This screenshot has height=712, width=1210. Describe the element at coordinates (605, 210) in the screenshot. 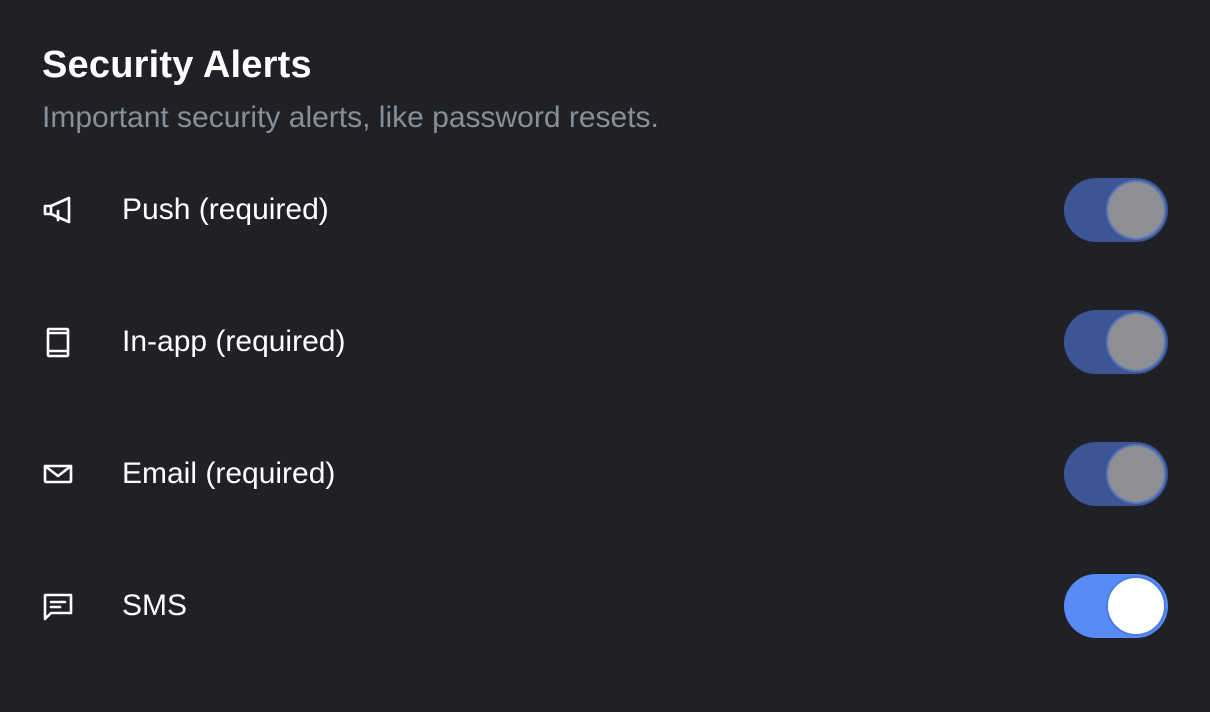

I see `channel-row-push: Push (required)` at that location.